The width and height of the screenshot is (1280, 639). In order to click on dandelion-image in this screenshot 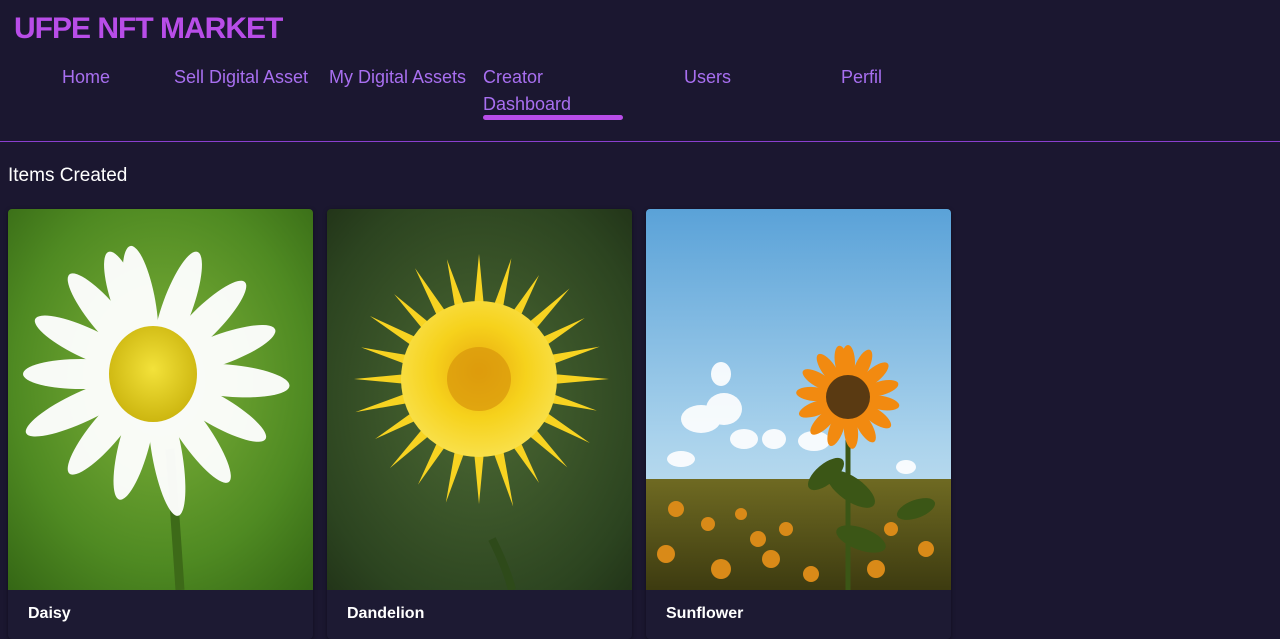, I will do `click(479, 399)`.